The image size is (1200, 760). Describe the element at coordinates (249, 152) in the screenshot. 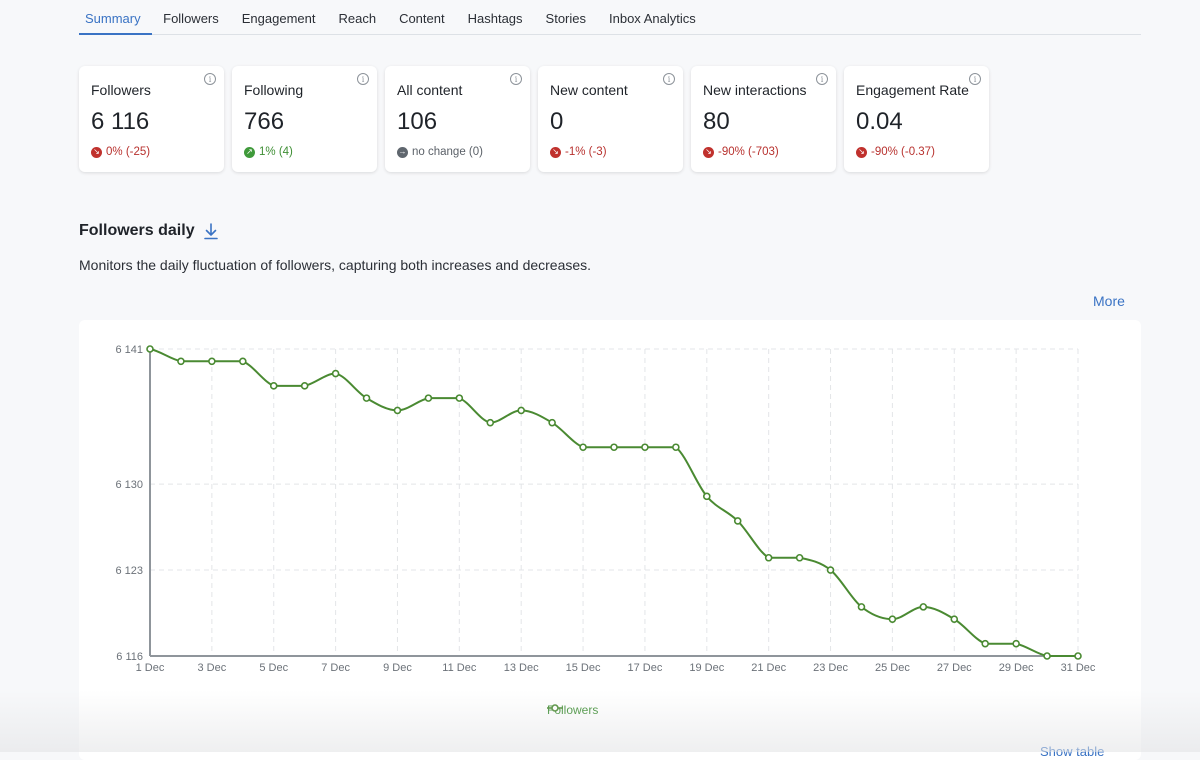

I see `arrow-up-right-icon: ↗` at that location.